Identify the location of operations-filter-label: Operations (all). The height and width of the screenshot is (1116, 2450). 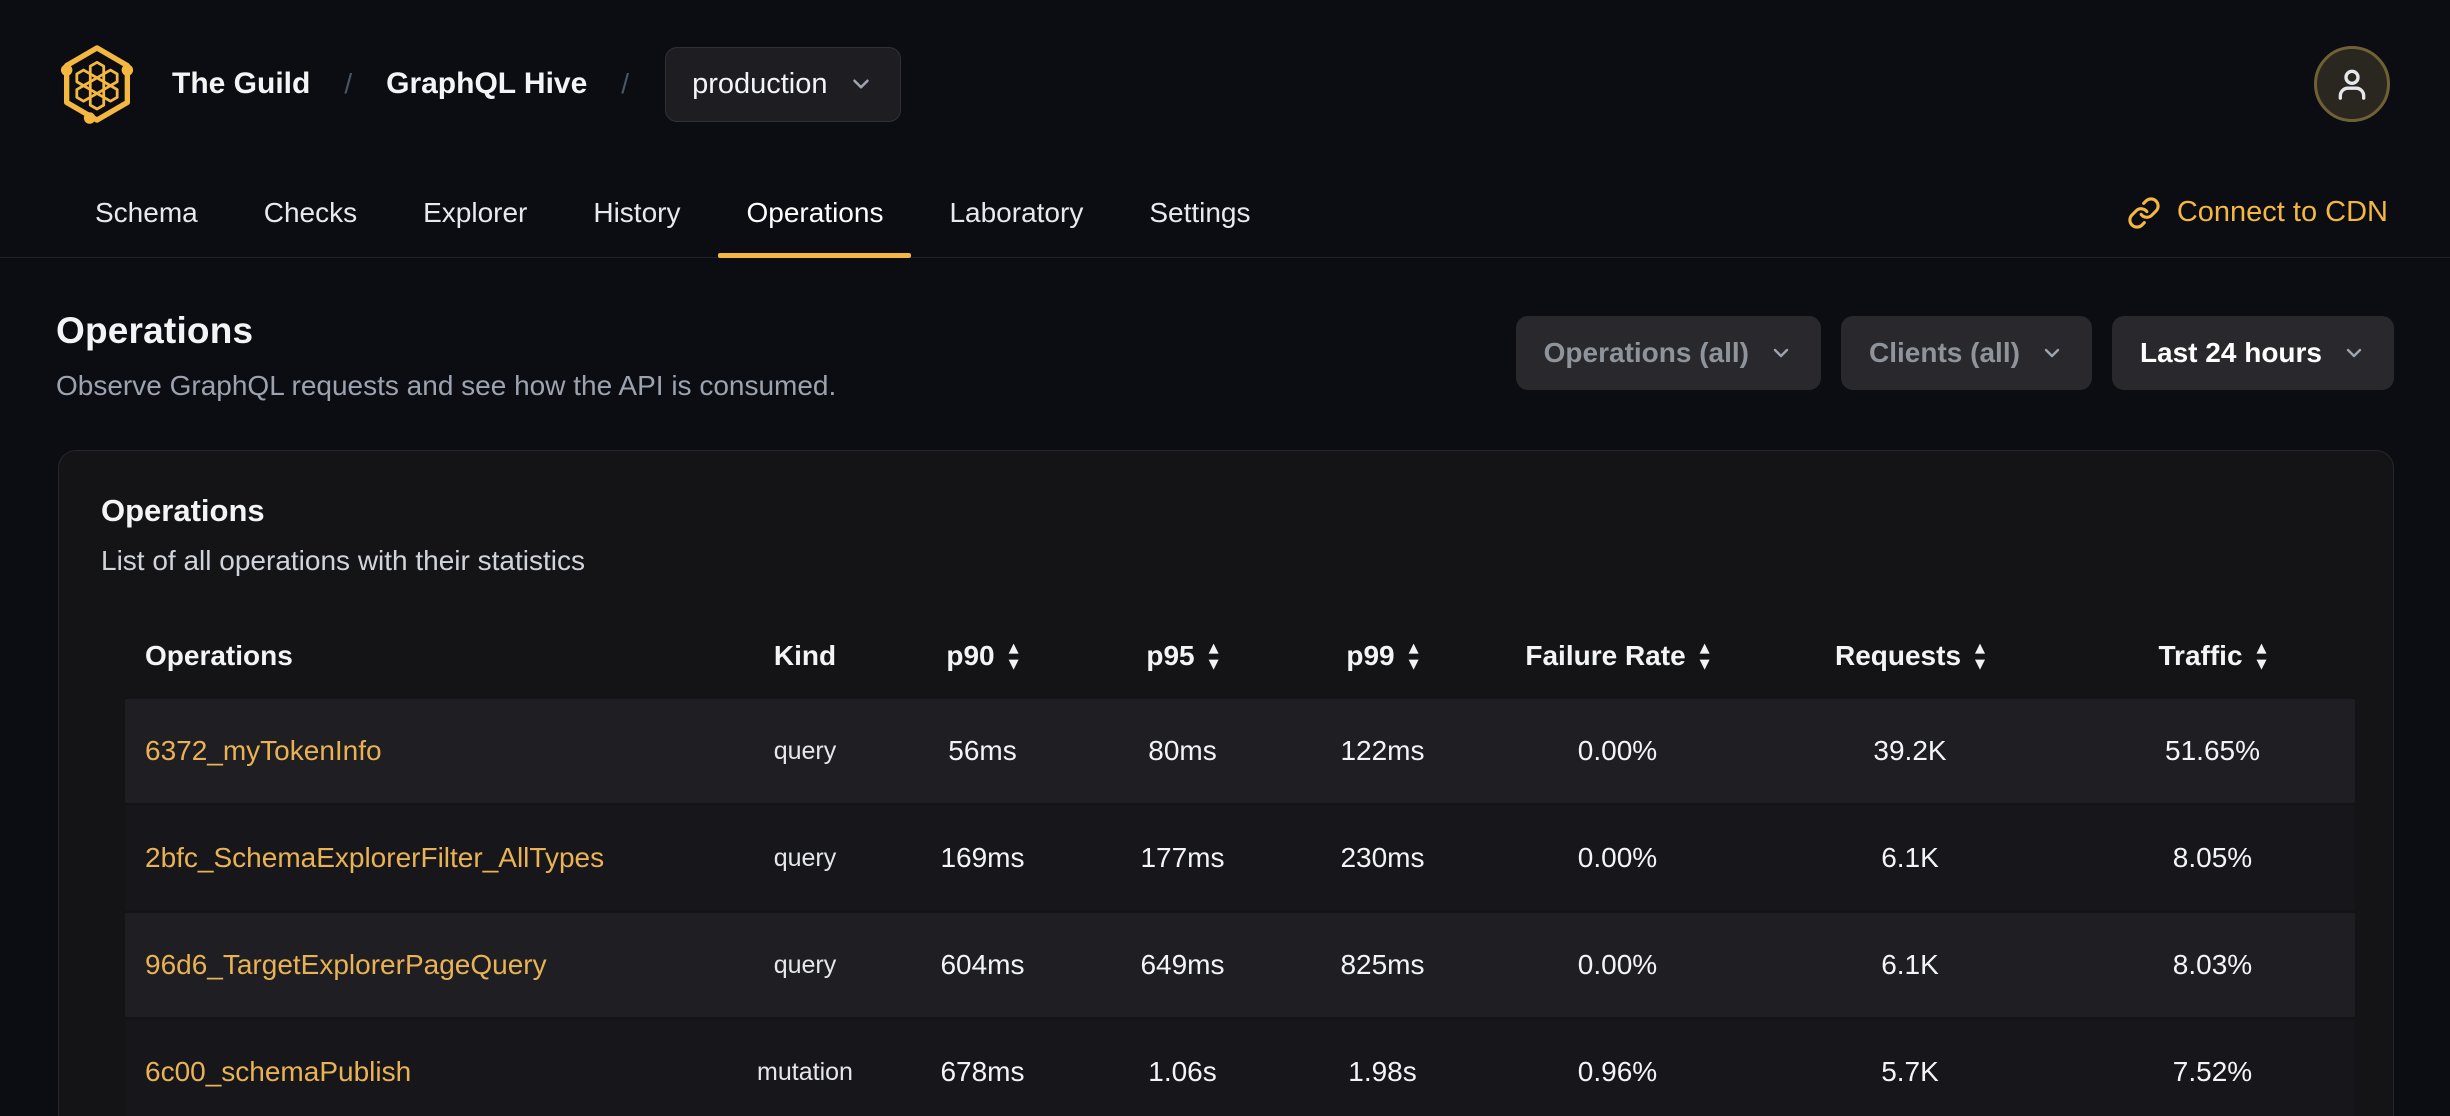
(1646, 352).